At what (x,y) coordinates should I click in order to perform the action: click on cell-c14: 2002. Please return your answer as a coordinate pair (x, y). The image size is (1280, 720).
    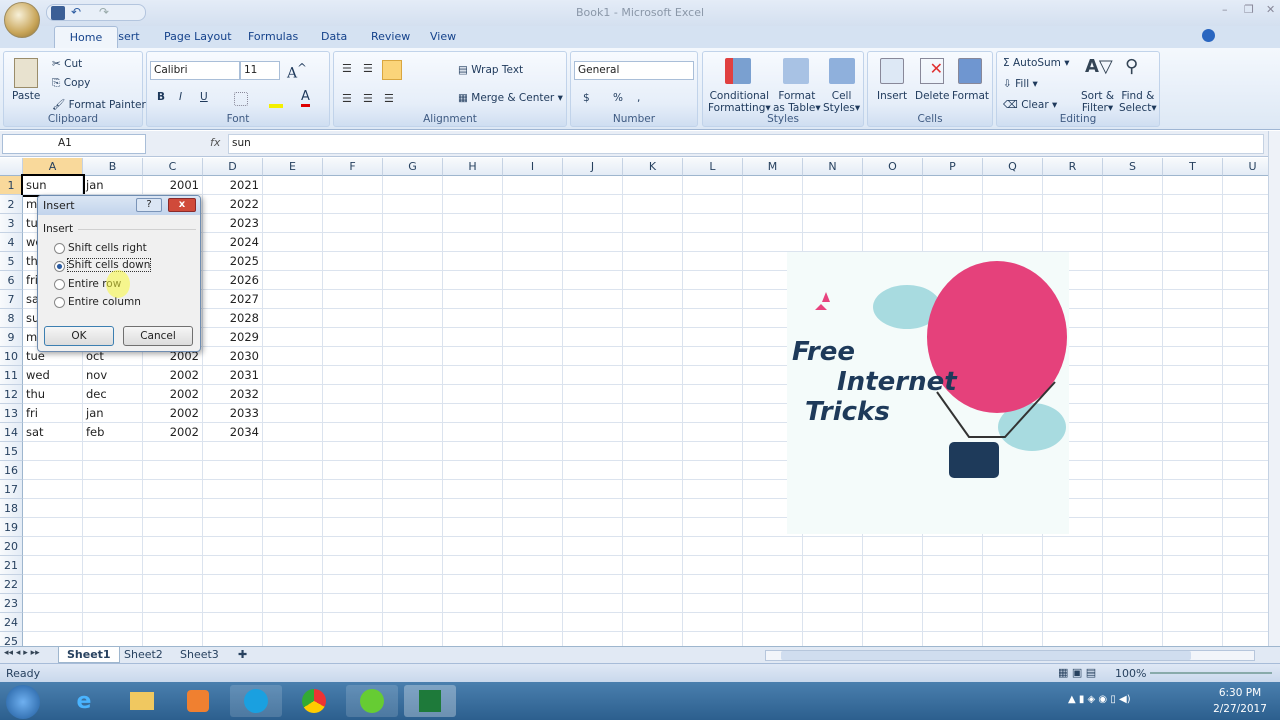
    Looking at the image, I should click on (173, 432).